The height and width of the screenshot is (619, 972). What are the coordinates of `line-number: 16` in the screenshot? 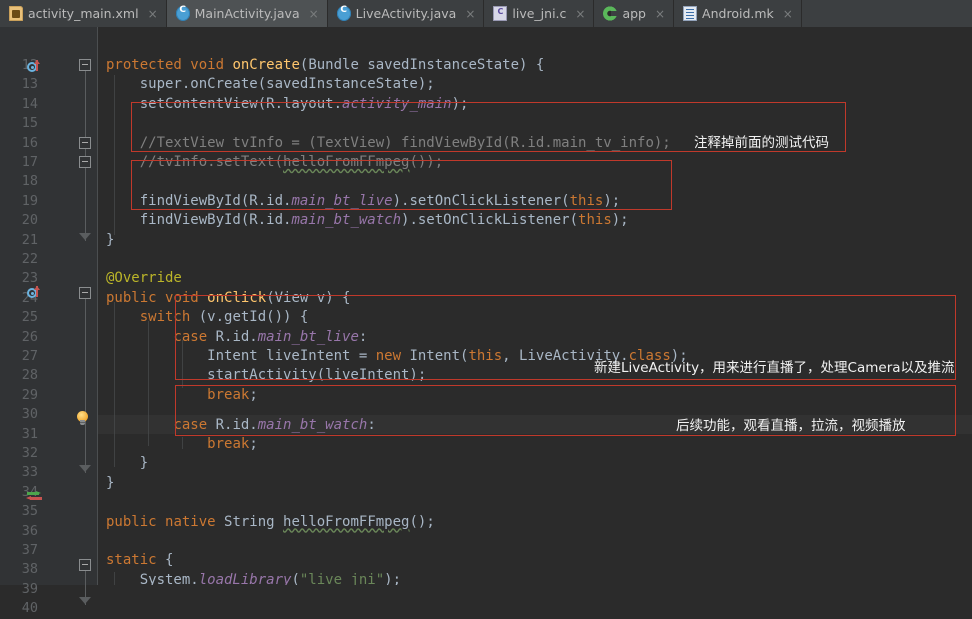 It's located at (29, 142).